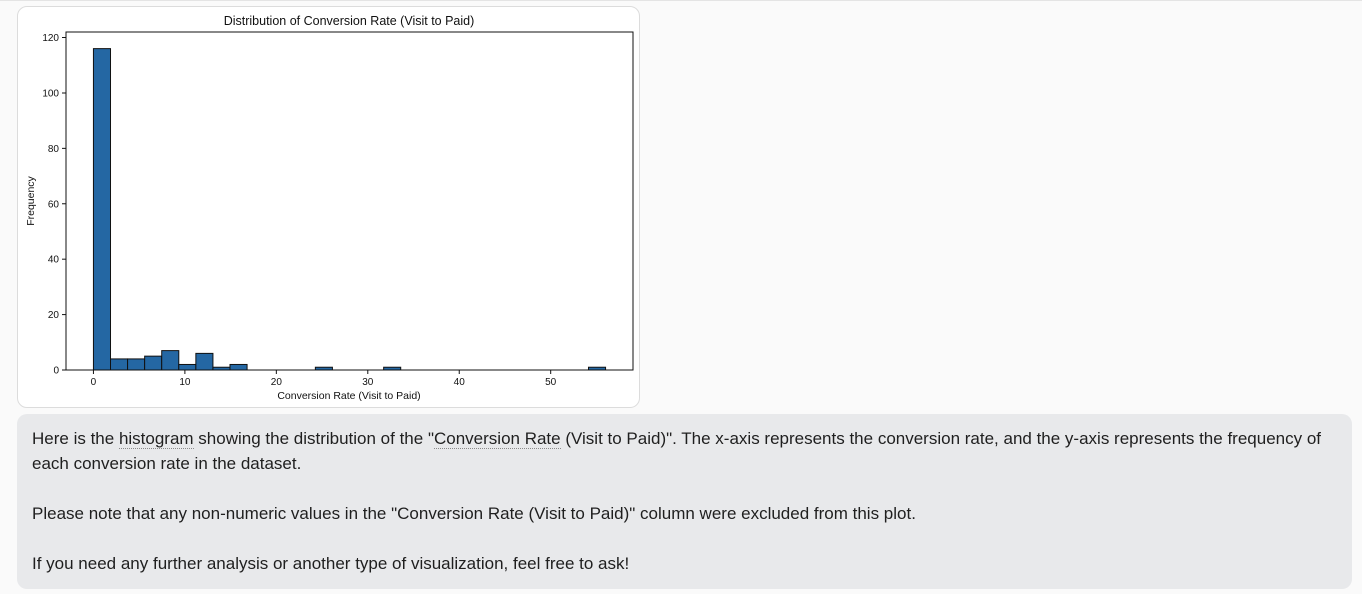  Describe the element at coordinates (75, 438) in the screenshot. I see `message-text: Here is the` at that location.